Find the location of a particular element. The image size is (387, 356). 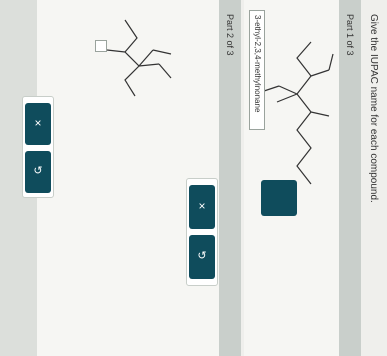

question-text: Give the IUPAC name for each compound. is located at coordinates (373, 108).